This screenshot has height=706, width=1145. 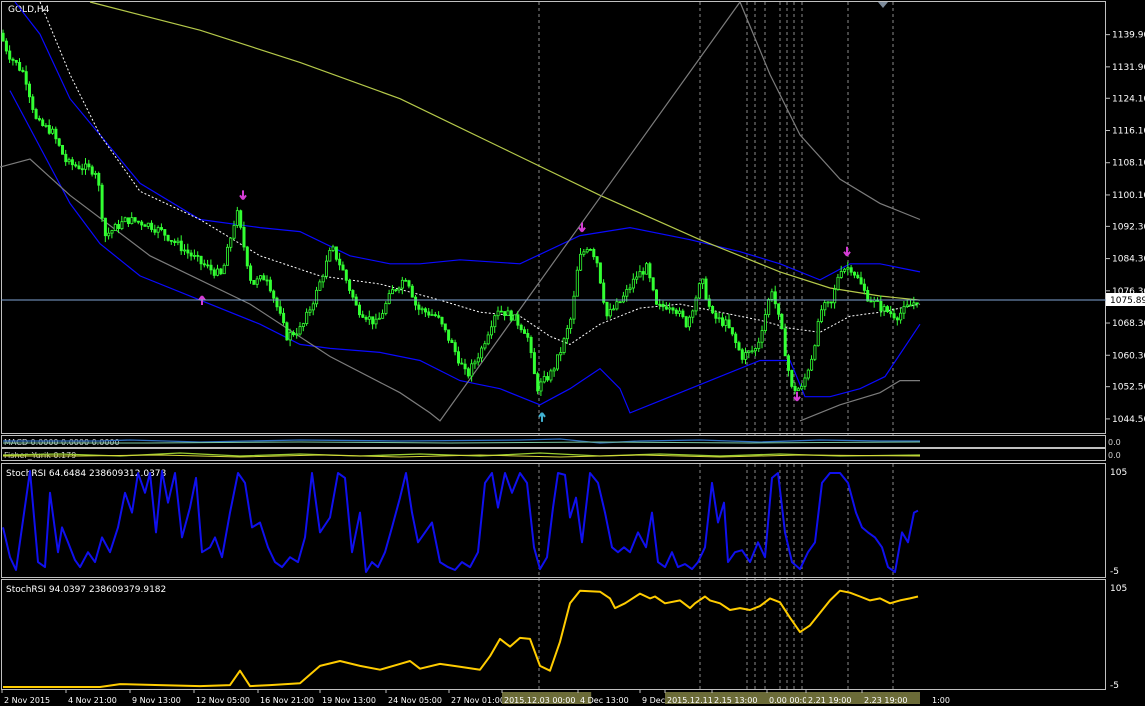 I want to click on time-tick-label: 12 Nov 05:00, so click(x=223, y=700).